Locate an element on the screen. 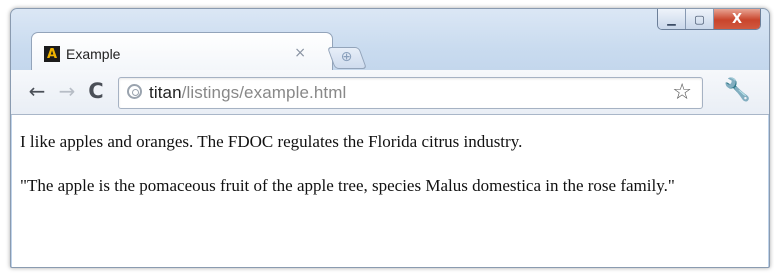  browser-tab: A Example × is located at coordinates (182, 51).